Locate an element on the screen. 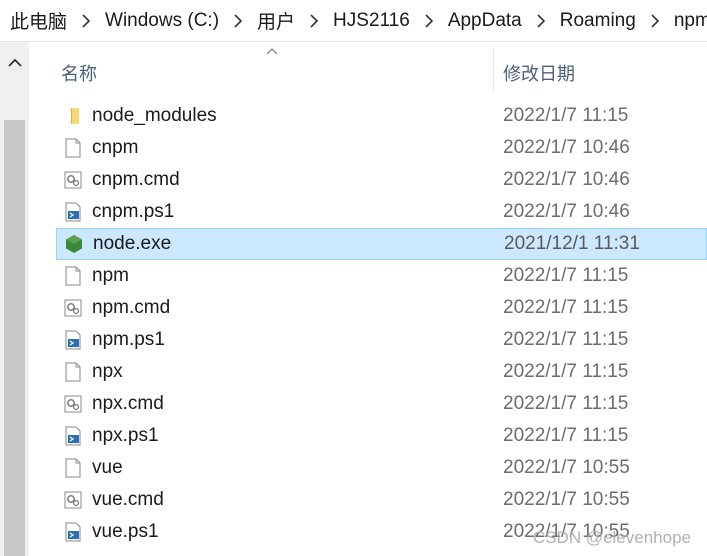 This screenshot has width=707, height=556. file-row: npm.ps1 2022/1/7 11:15 is located at coordinates (368, 340).